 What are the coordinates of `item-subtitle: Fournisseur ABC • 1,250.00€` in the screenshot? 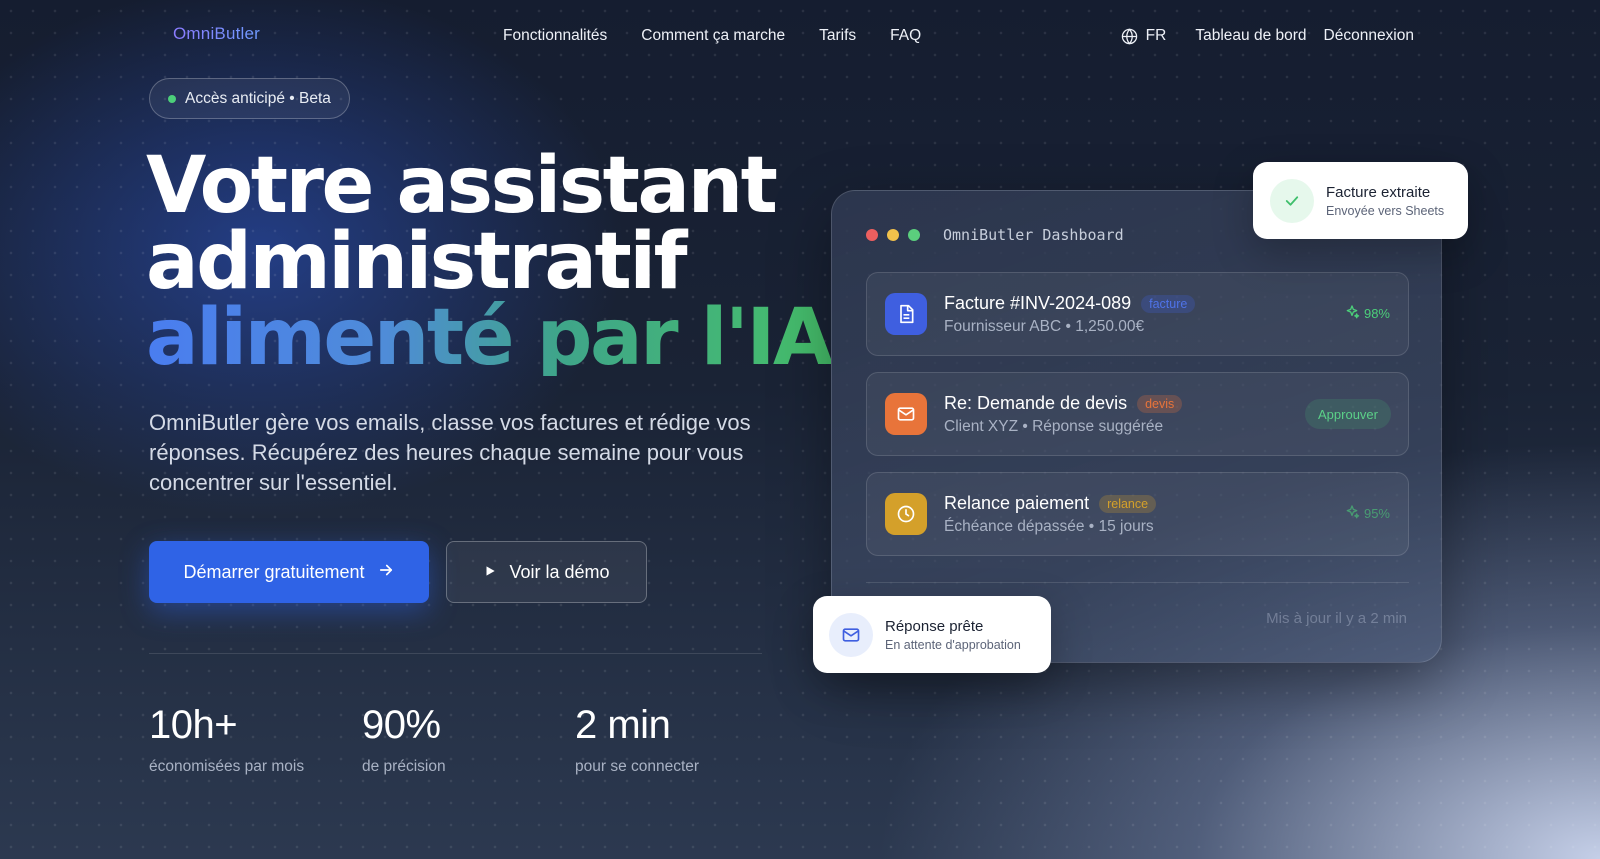 It's located at (1044, 326).